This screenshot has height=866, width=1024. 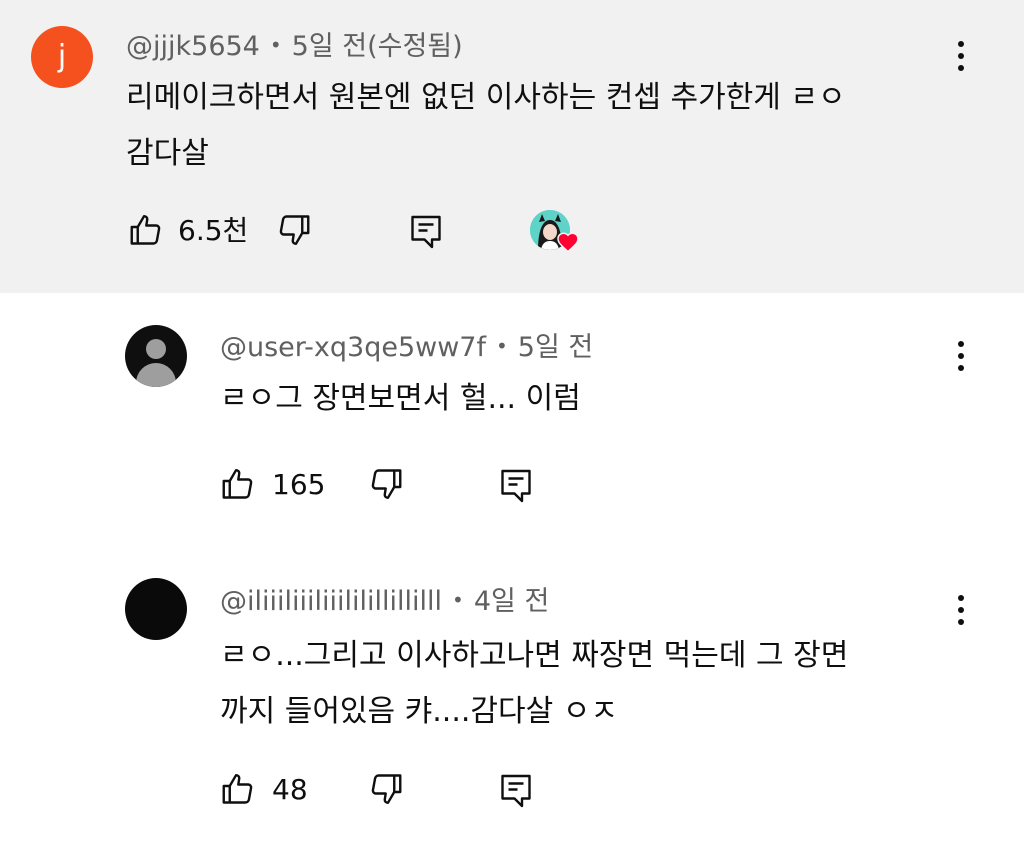 I want to click on comment-text-line: ㄹㅇ그 장면보면서 헐... 이럼, so click(x=400, y=398).